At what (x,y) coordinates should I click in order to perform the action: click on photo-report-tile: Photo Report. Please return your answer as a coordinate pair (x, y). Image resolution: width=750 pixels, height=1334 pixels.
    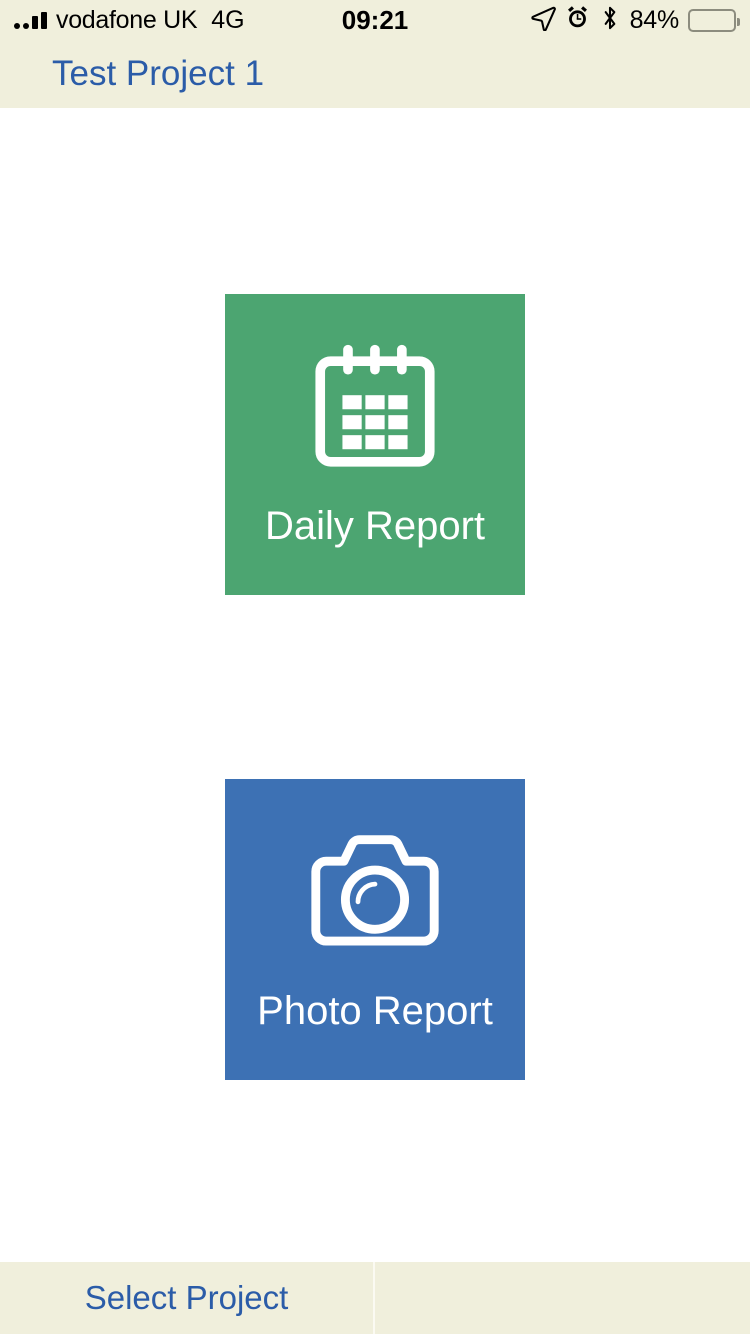
    Looking at the image, I should click on (375, 929).